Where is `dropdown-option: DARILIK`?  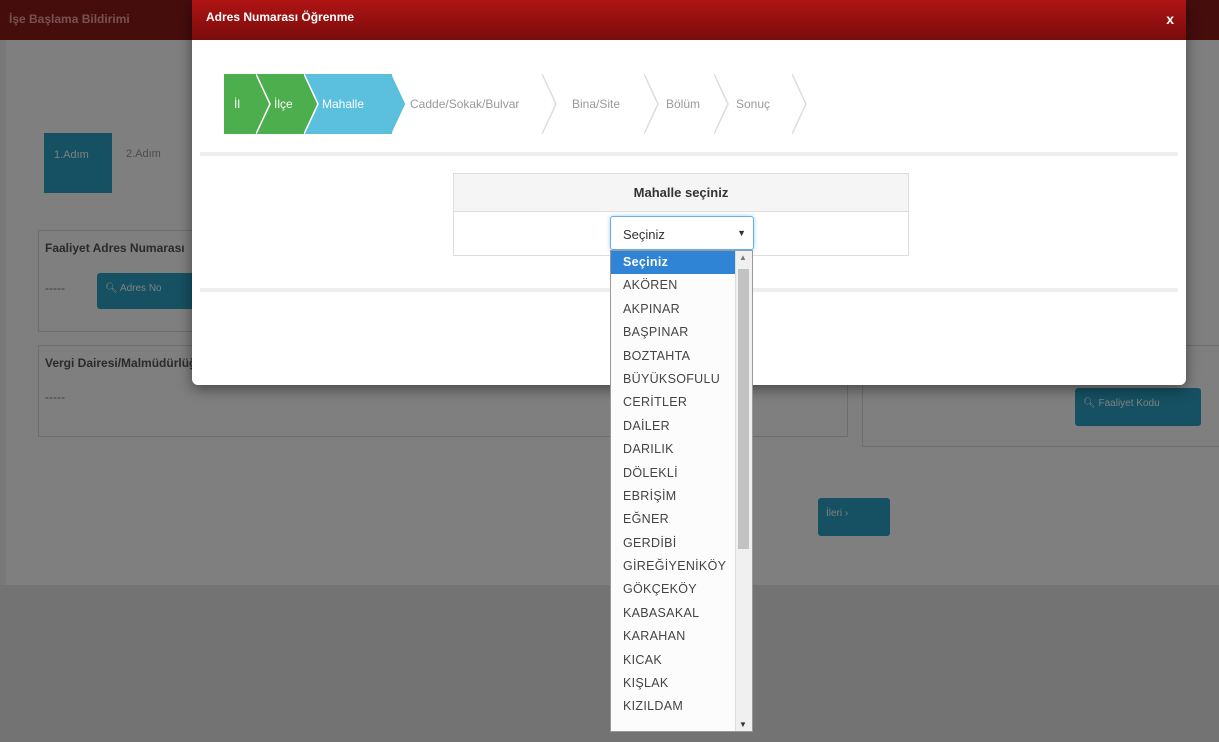
dropdown-option: DARILIK is located at coordinates (673, 449).